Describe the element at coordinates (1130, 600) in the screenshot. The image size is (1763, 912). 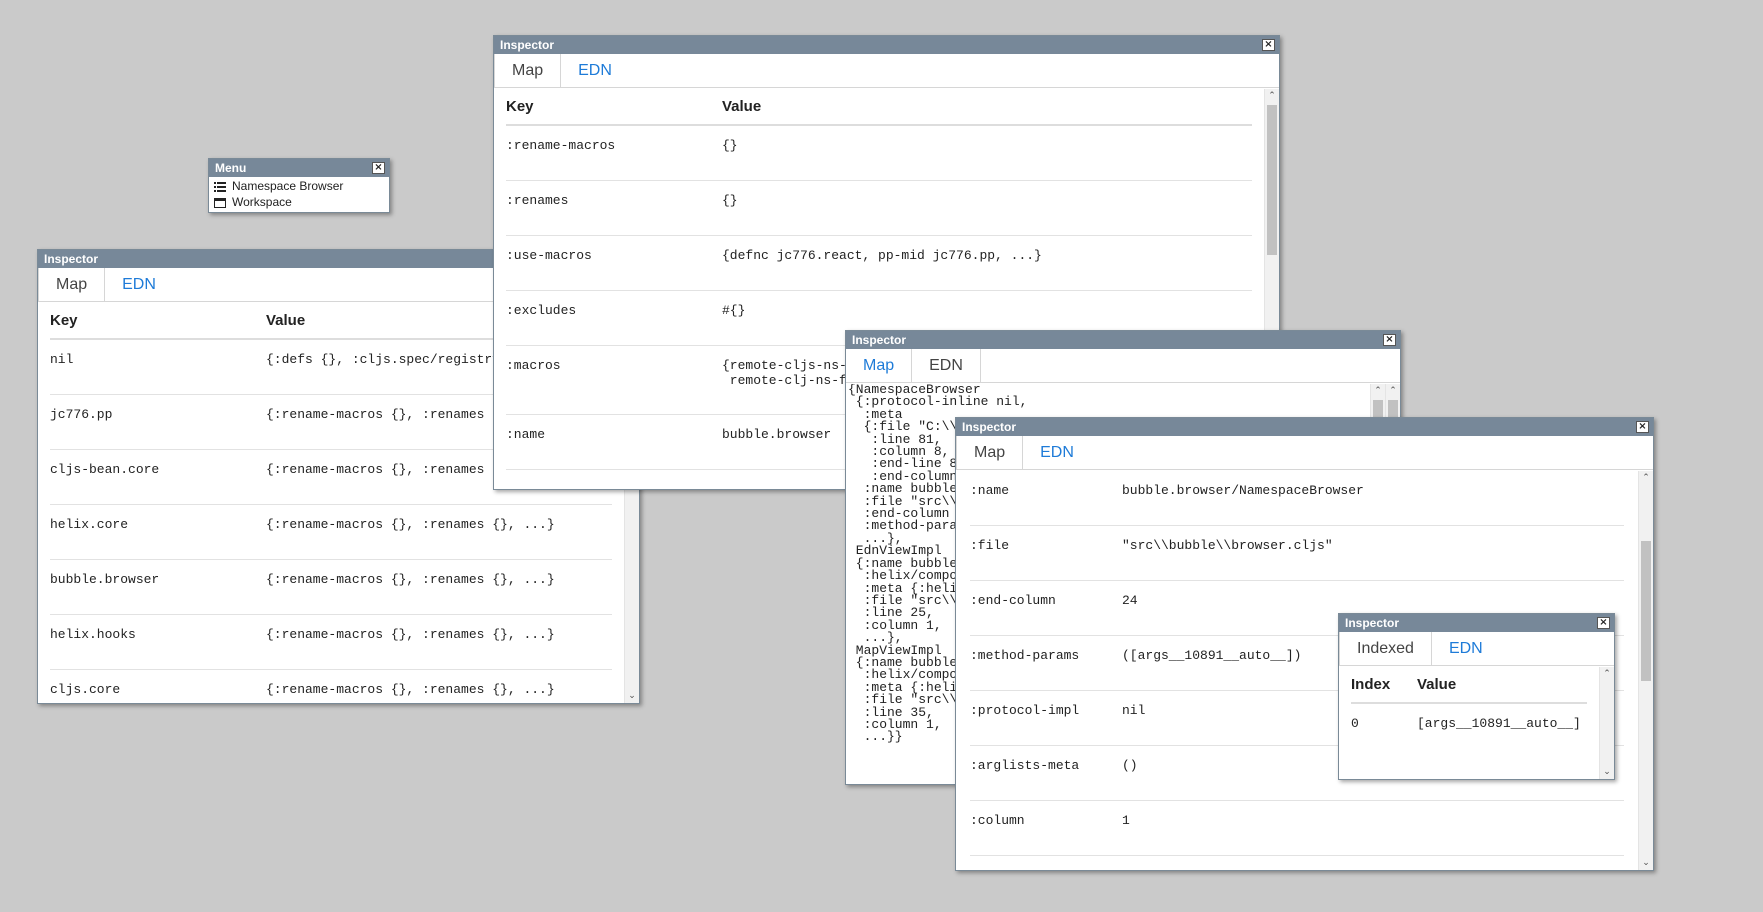
I see `row-value: 24` at that location.